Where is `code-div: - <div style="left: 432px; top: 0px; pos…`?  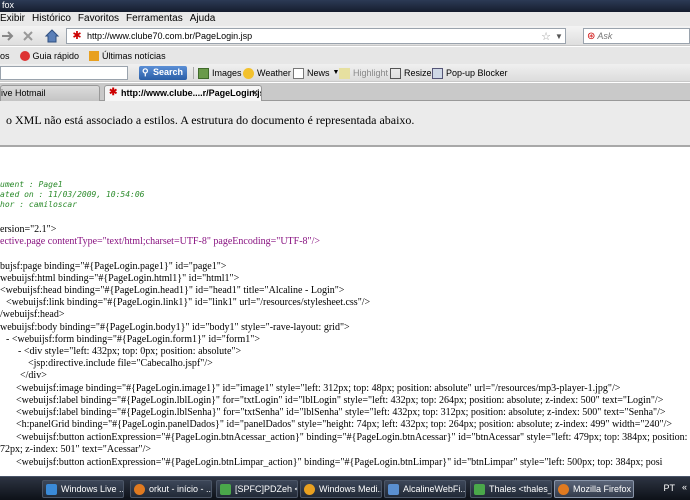 code-div: - <div style="left: 432px; top: 0px; pos… is located at coordinates (129, 352).